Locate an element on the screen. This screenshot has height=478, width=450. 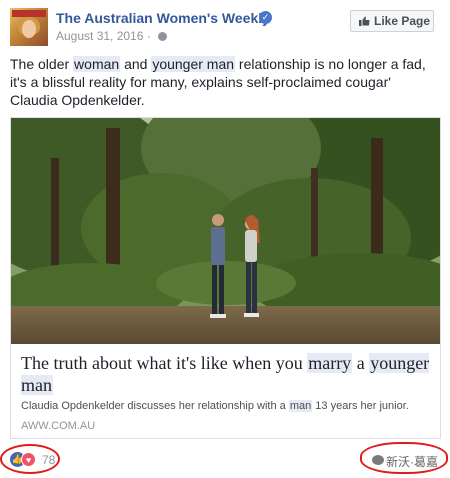
title-text: a is located at coordinates (361, 363).